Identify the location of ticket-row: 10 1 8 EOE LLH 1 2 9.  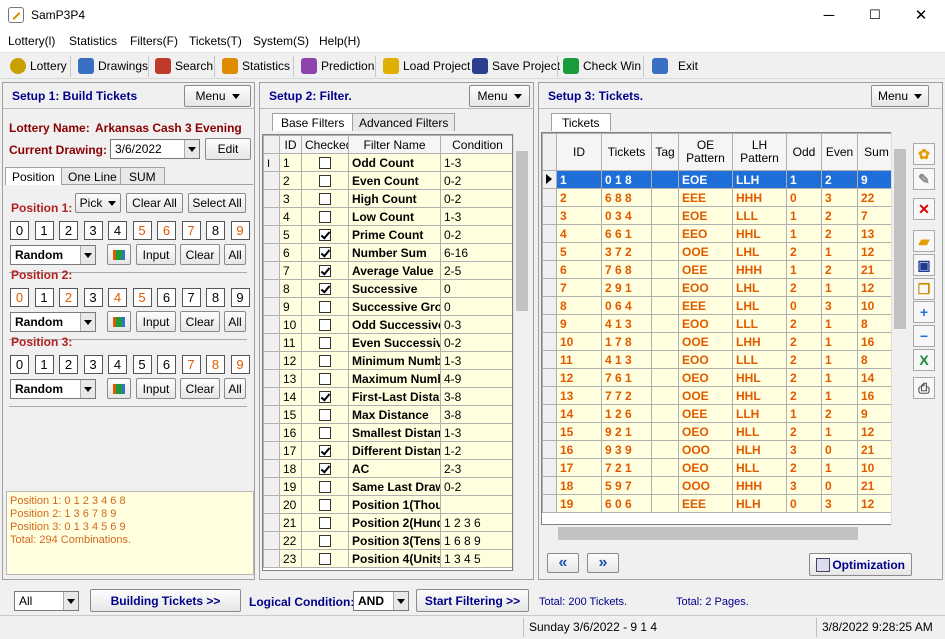
(717, 179).